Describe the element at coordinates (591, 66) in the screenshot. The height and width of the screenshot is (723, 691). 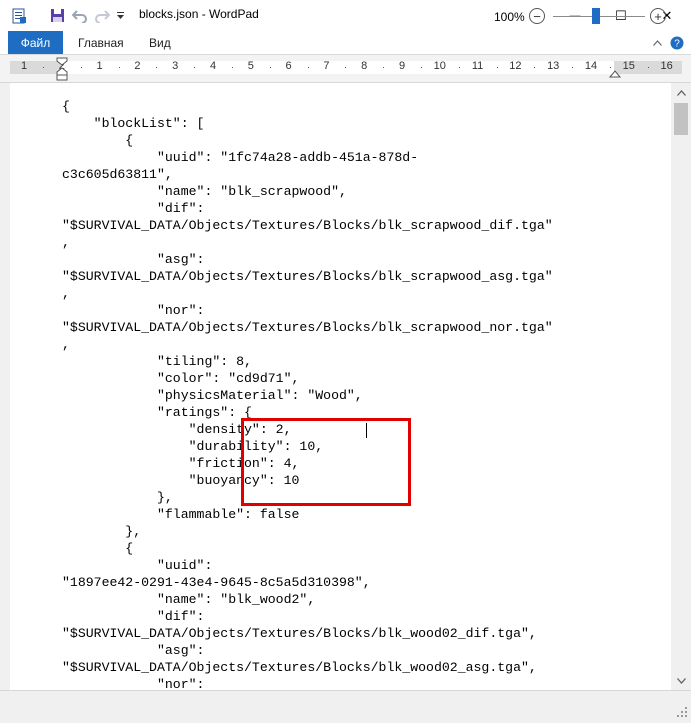
I see `ruler-number: 14` at that location.